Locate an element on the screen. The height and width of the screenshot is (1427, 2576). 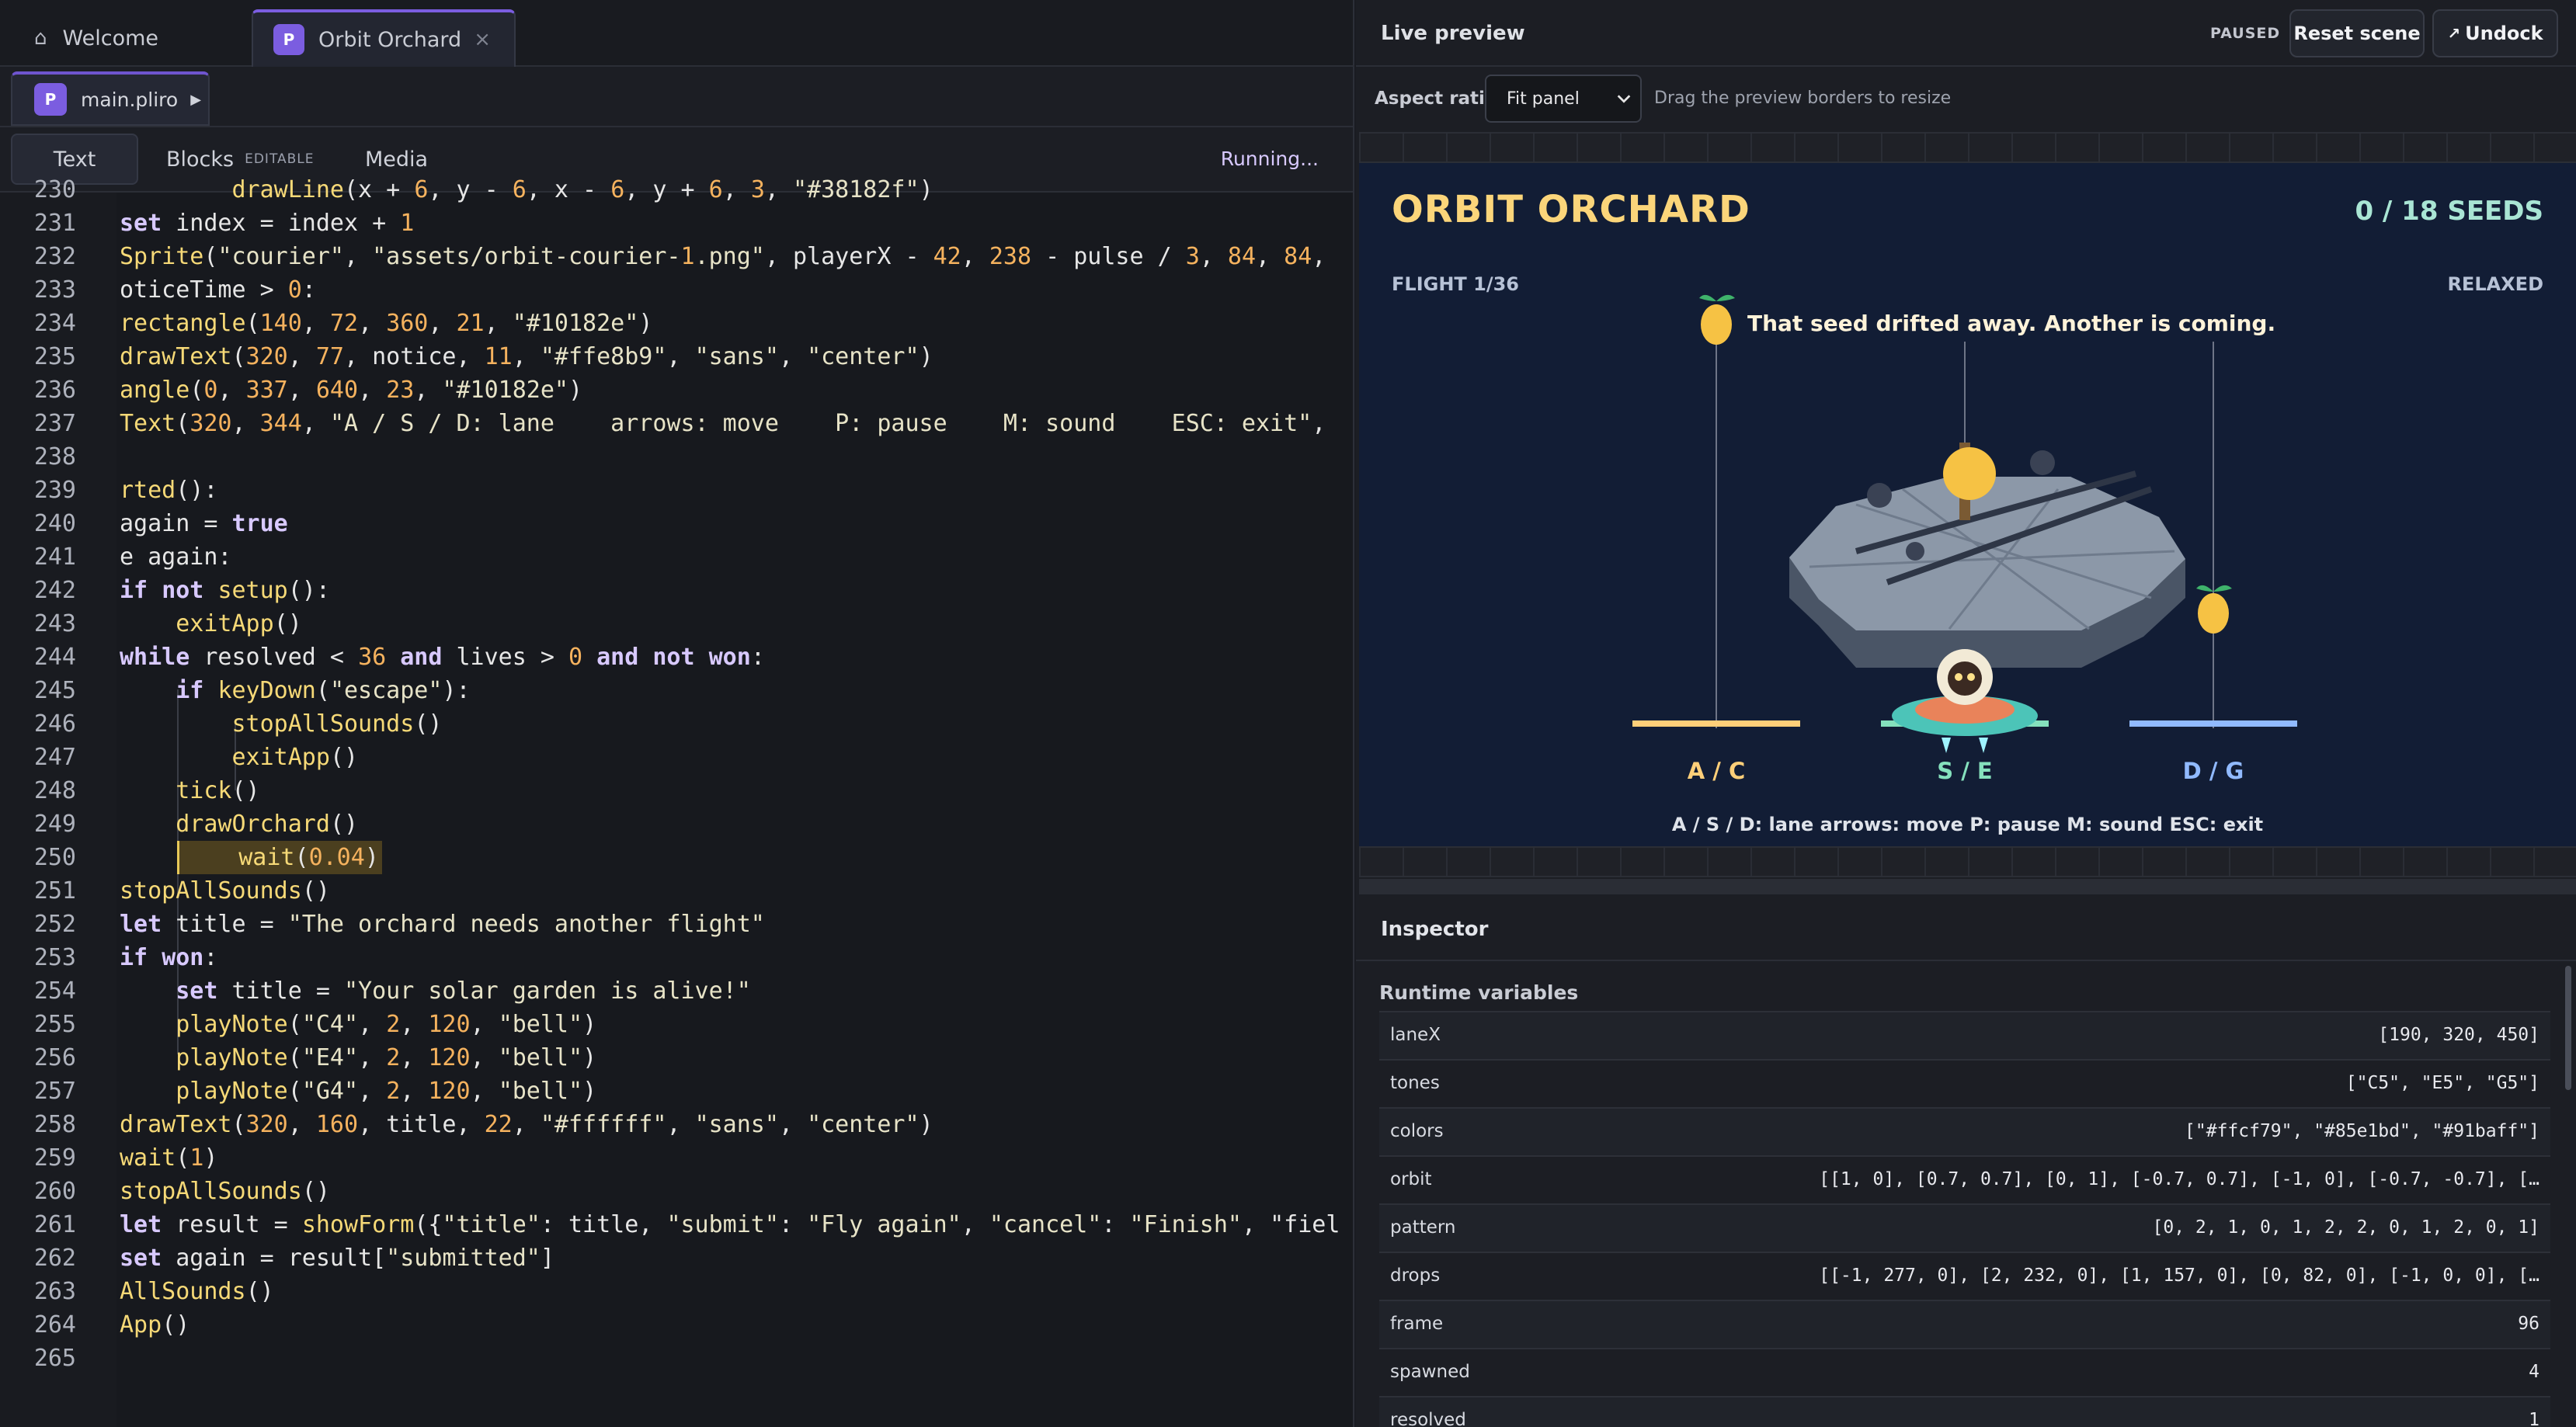
variable-row: laneX [190, 320, 450] is located at coordinates (1964, 1035).